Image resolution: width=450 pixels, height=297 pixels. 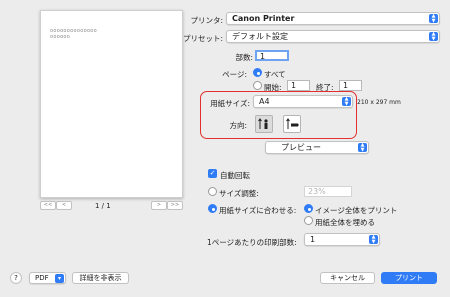 What do you see at coordinates (263, 18) in the screenshot?
I see `printer-value: Canon Printer` at bounding box center [263, 18].